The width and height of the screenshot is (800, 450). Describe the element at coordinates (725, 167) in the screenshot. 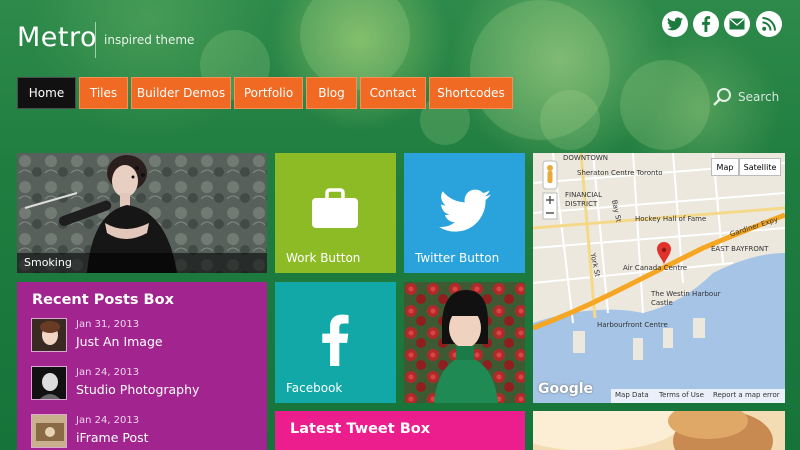

I see `map-type-map-button: Map` at that location.